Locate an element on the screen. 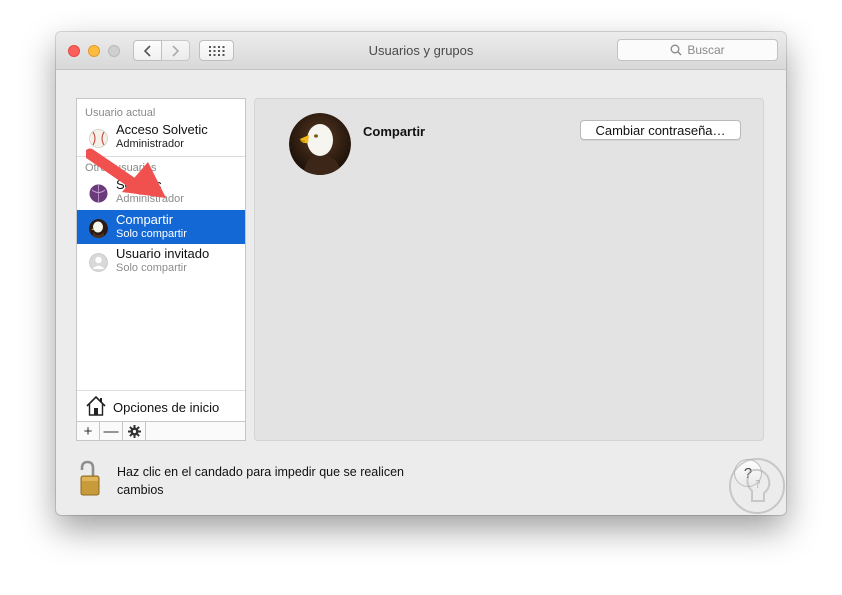 The height and width of the screenshot is (595, 842). baseball-icon is located at coordinates (98, 138).